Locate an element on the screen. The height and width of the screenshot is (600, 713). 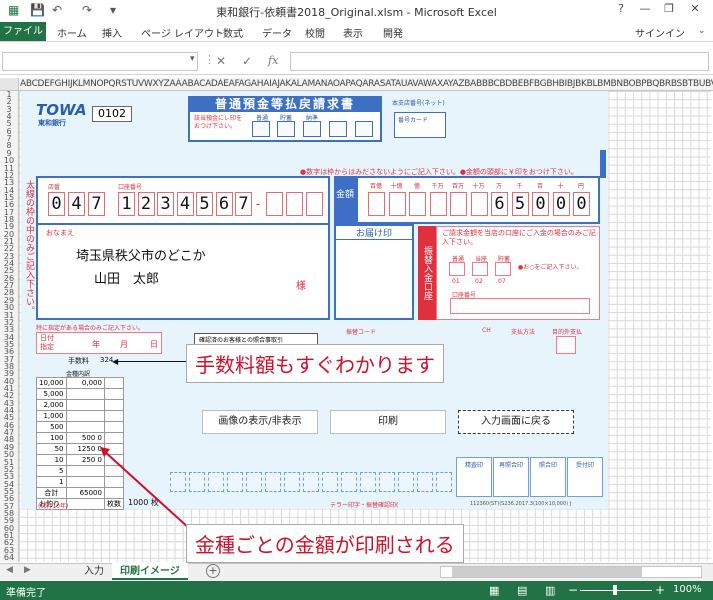
zoom-slider-thumb is located at coordinates (615, 590).